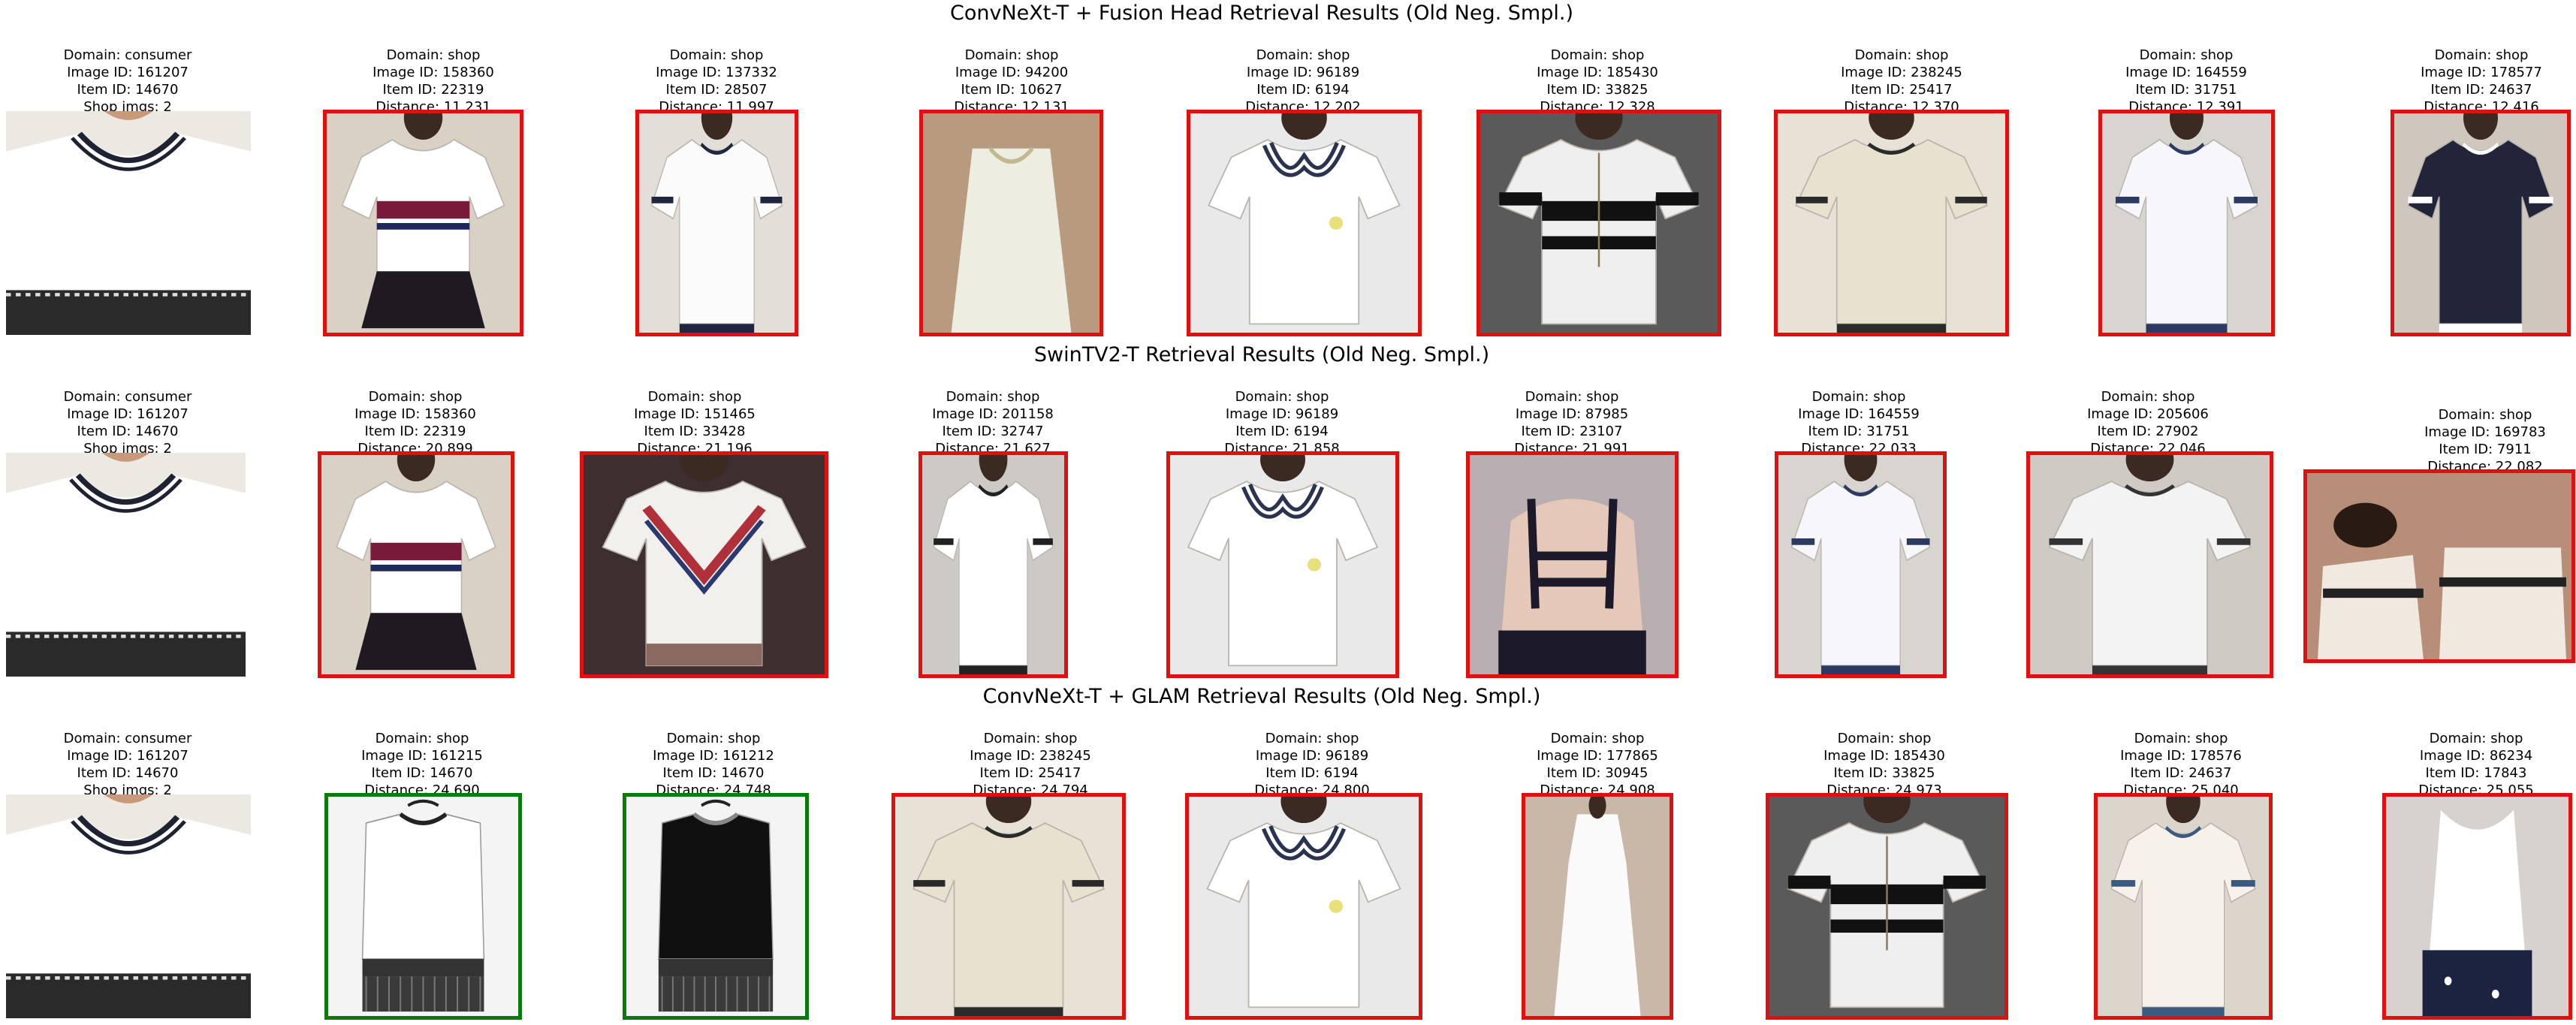  I want to click on caption-line: Image ID: 86234, so click(2476, 756).